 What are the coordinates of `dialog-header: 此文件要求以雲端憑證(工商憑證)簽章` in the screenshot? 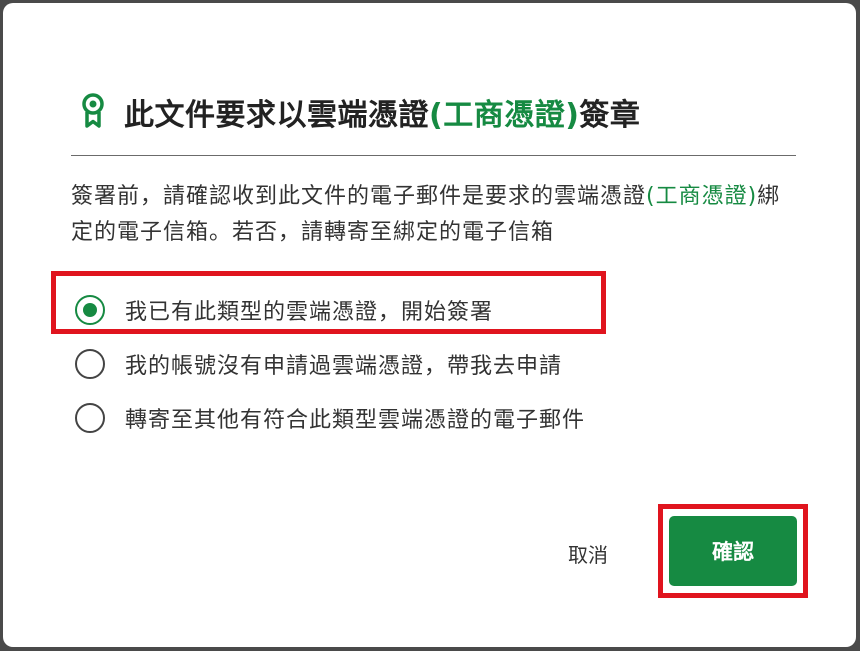 It's located at (360, 112).